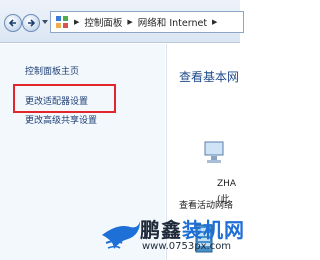 The width and height of the screenshot is (320, 260). I want to click on computer-icon, so click(214, 152).